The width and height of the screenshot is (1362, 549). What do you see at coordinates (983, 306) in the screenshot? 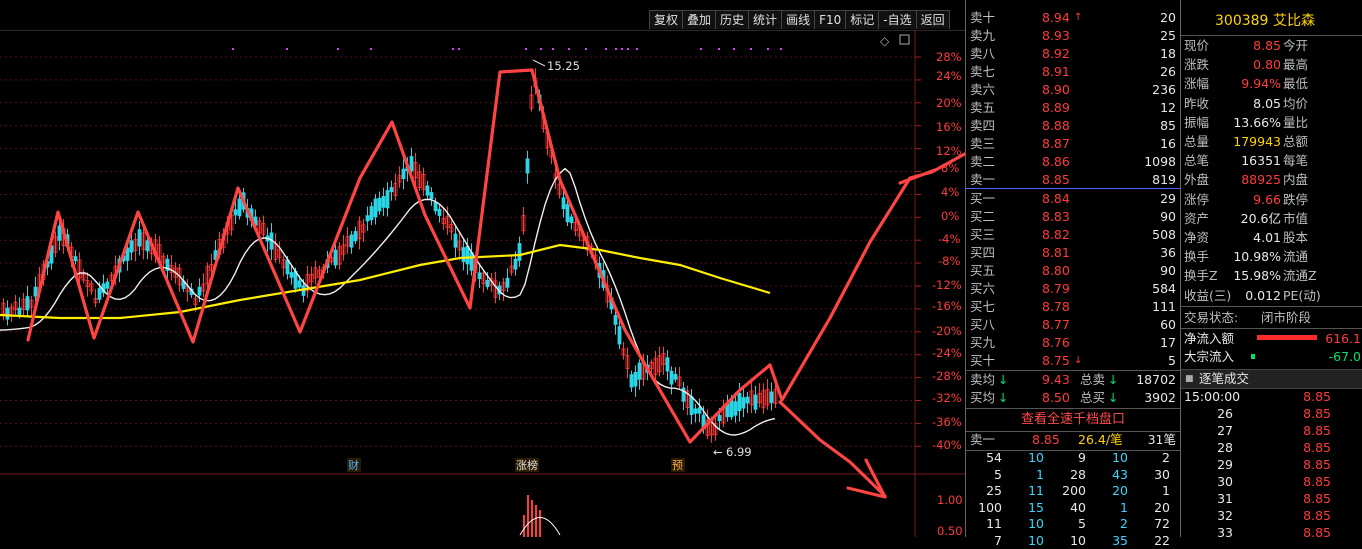
I see `bid-label: 买七` at bounding box center [983, 306].